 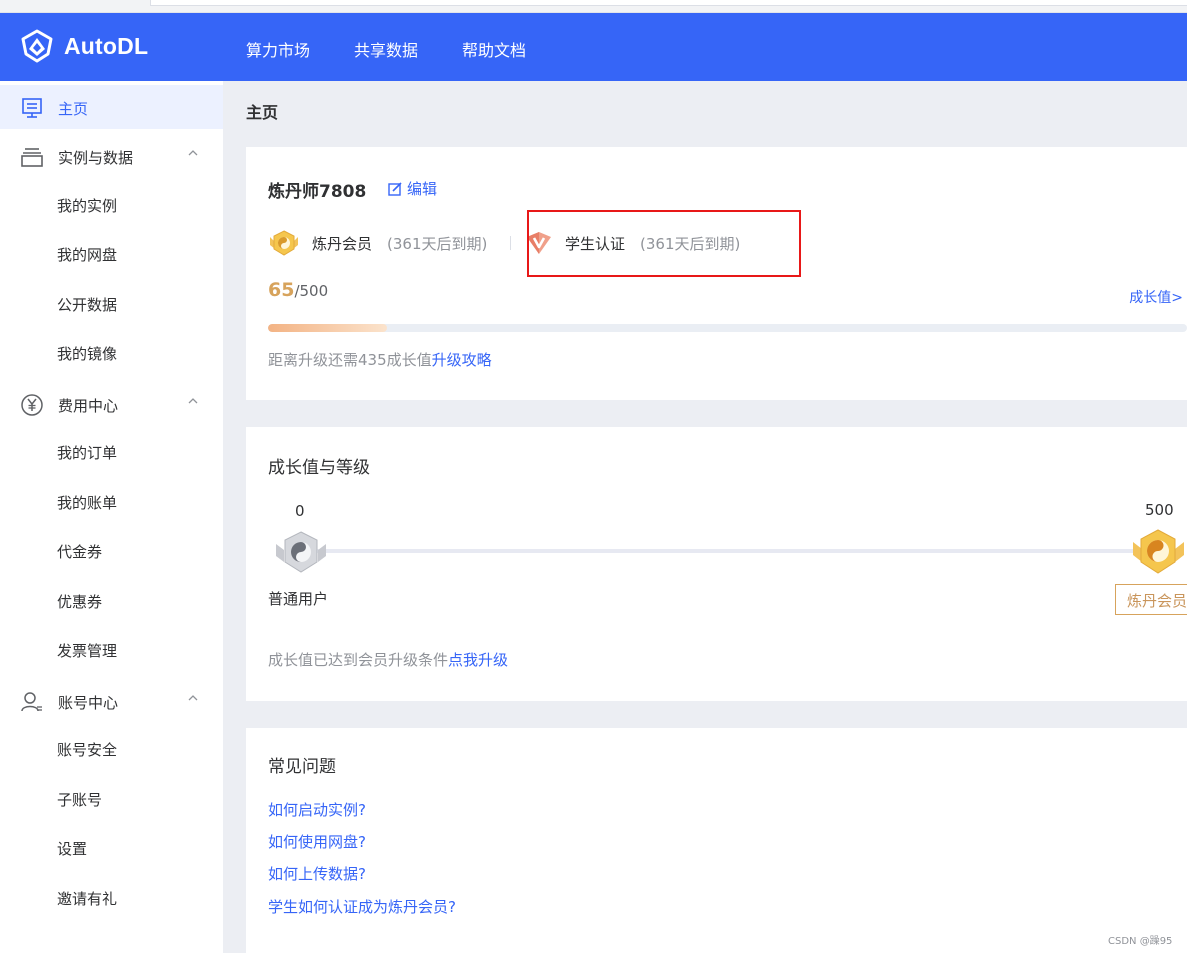 What do you see at coordinates (494, 49) in the screenshot?
I see `nav-help-docs: 帮助文档` at bounding box center [494, 49].